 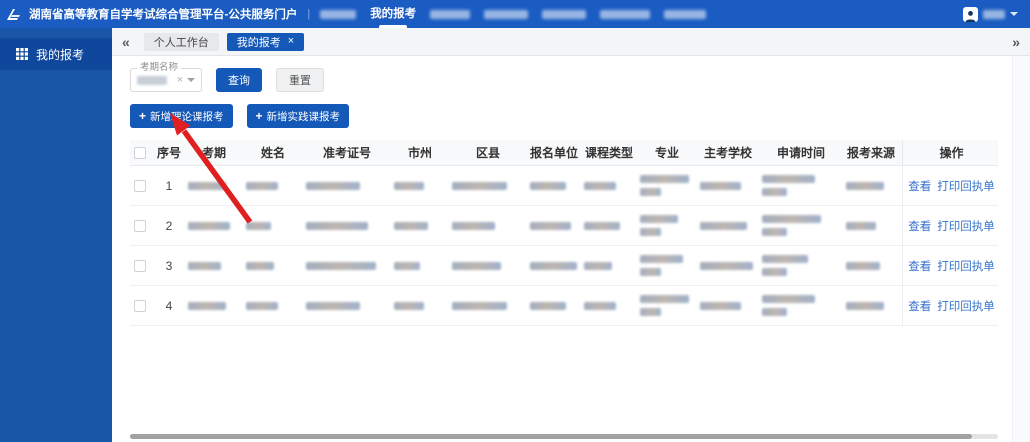 I want to click on reset-button: 重置, so click(x=300, y=80).